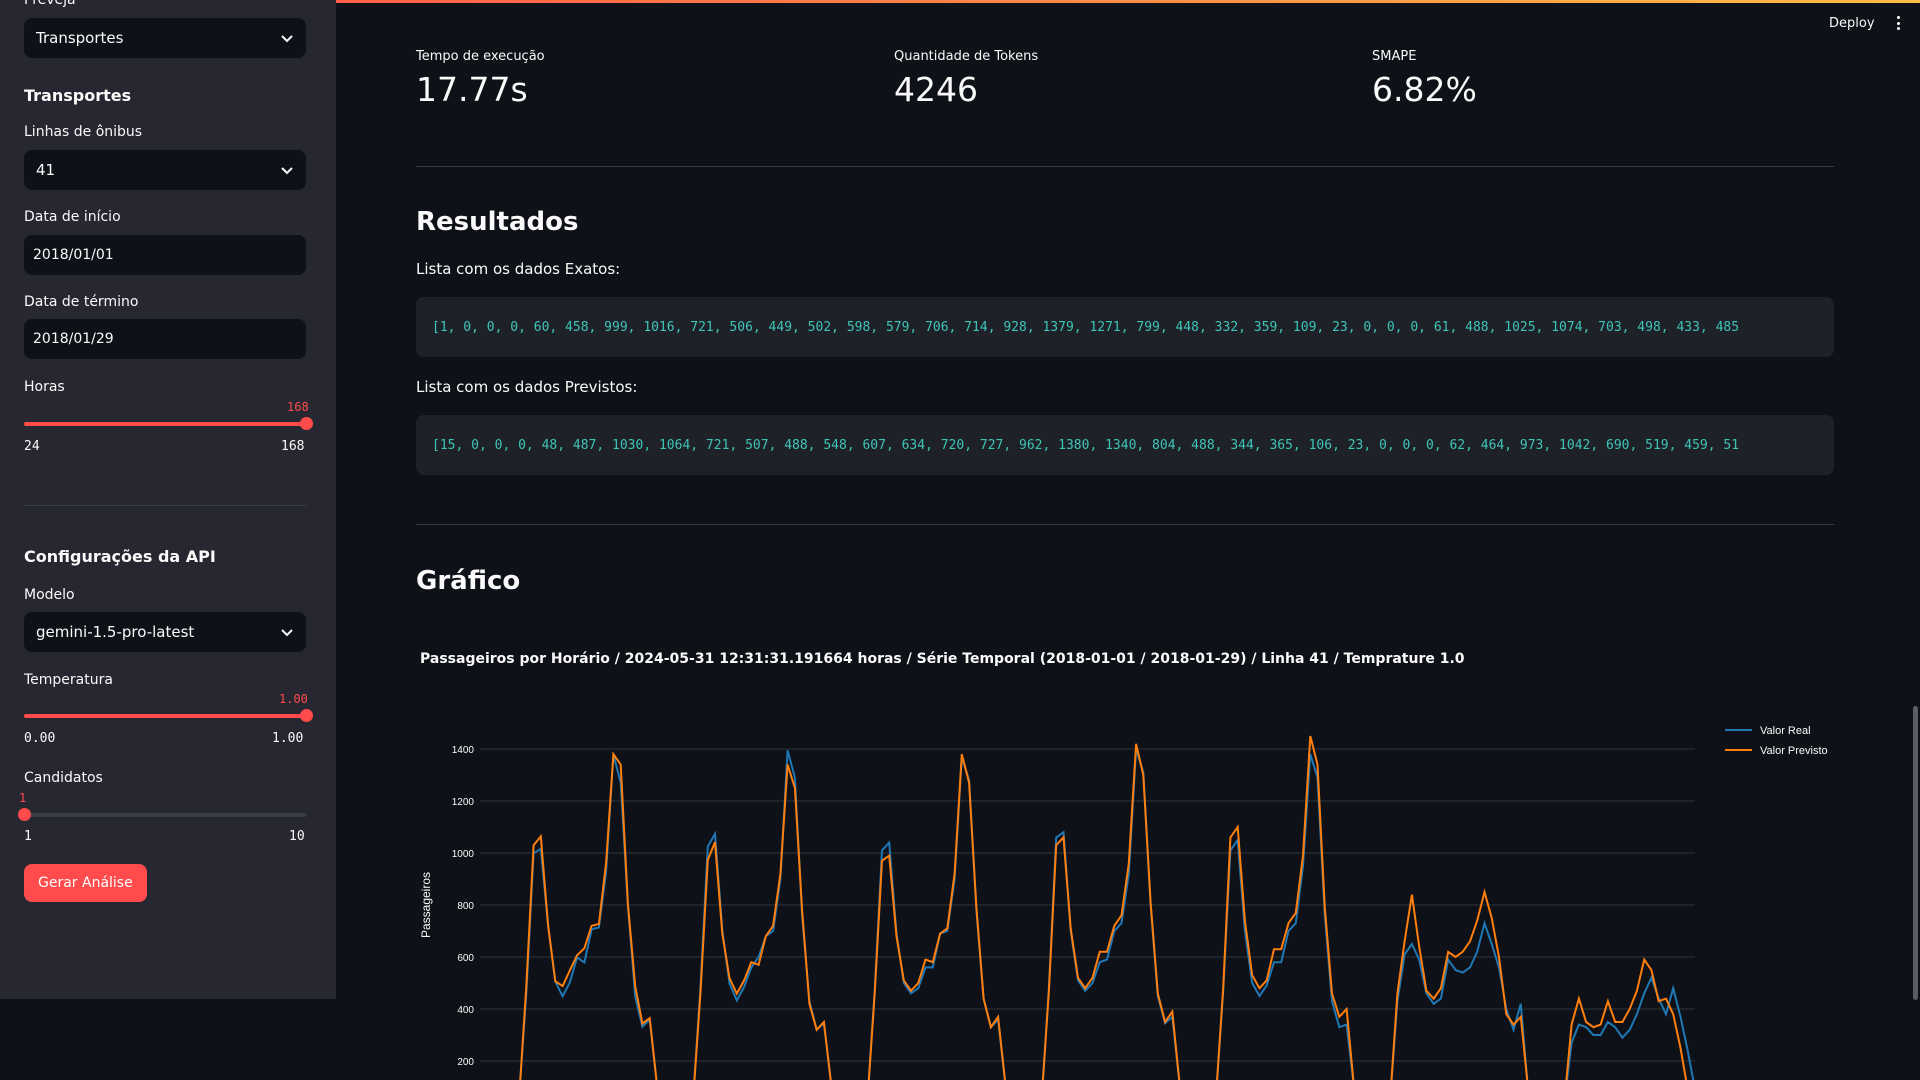 The image size is (1920, 1080). Describe the element at coordinates (472, 89) in the screenshot. I see `exec-time-value: 17.77s` at that location.